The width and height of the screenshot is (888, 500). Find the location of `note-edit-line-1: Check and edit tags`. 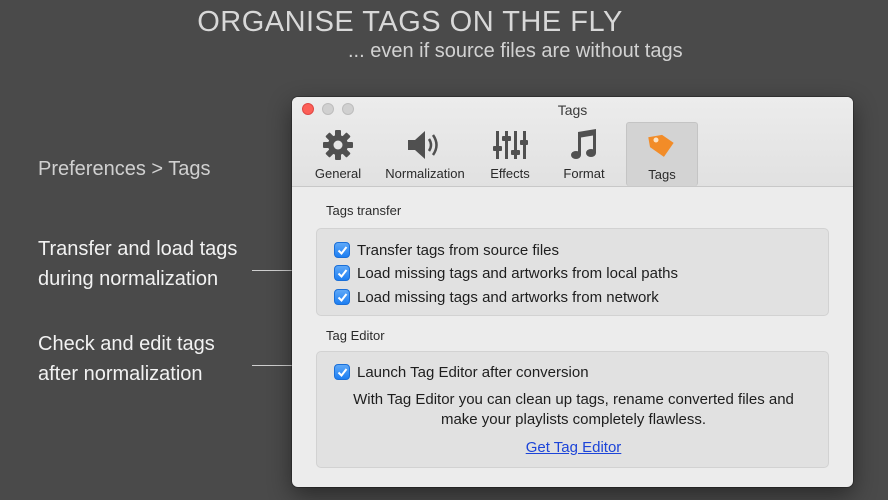

note-edit-line-1: Check and edit tags is located at coordinates (126, 344).